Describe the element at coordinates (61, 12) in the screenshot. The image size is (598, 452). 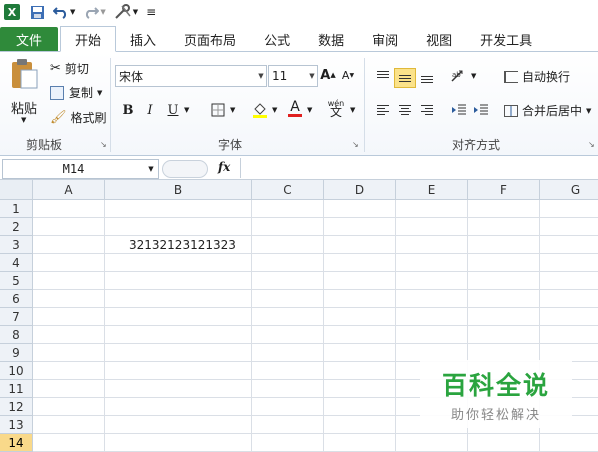
I see `undo-icon` at that location.